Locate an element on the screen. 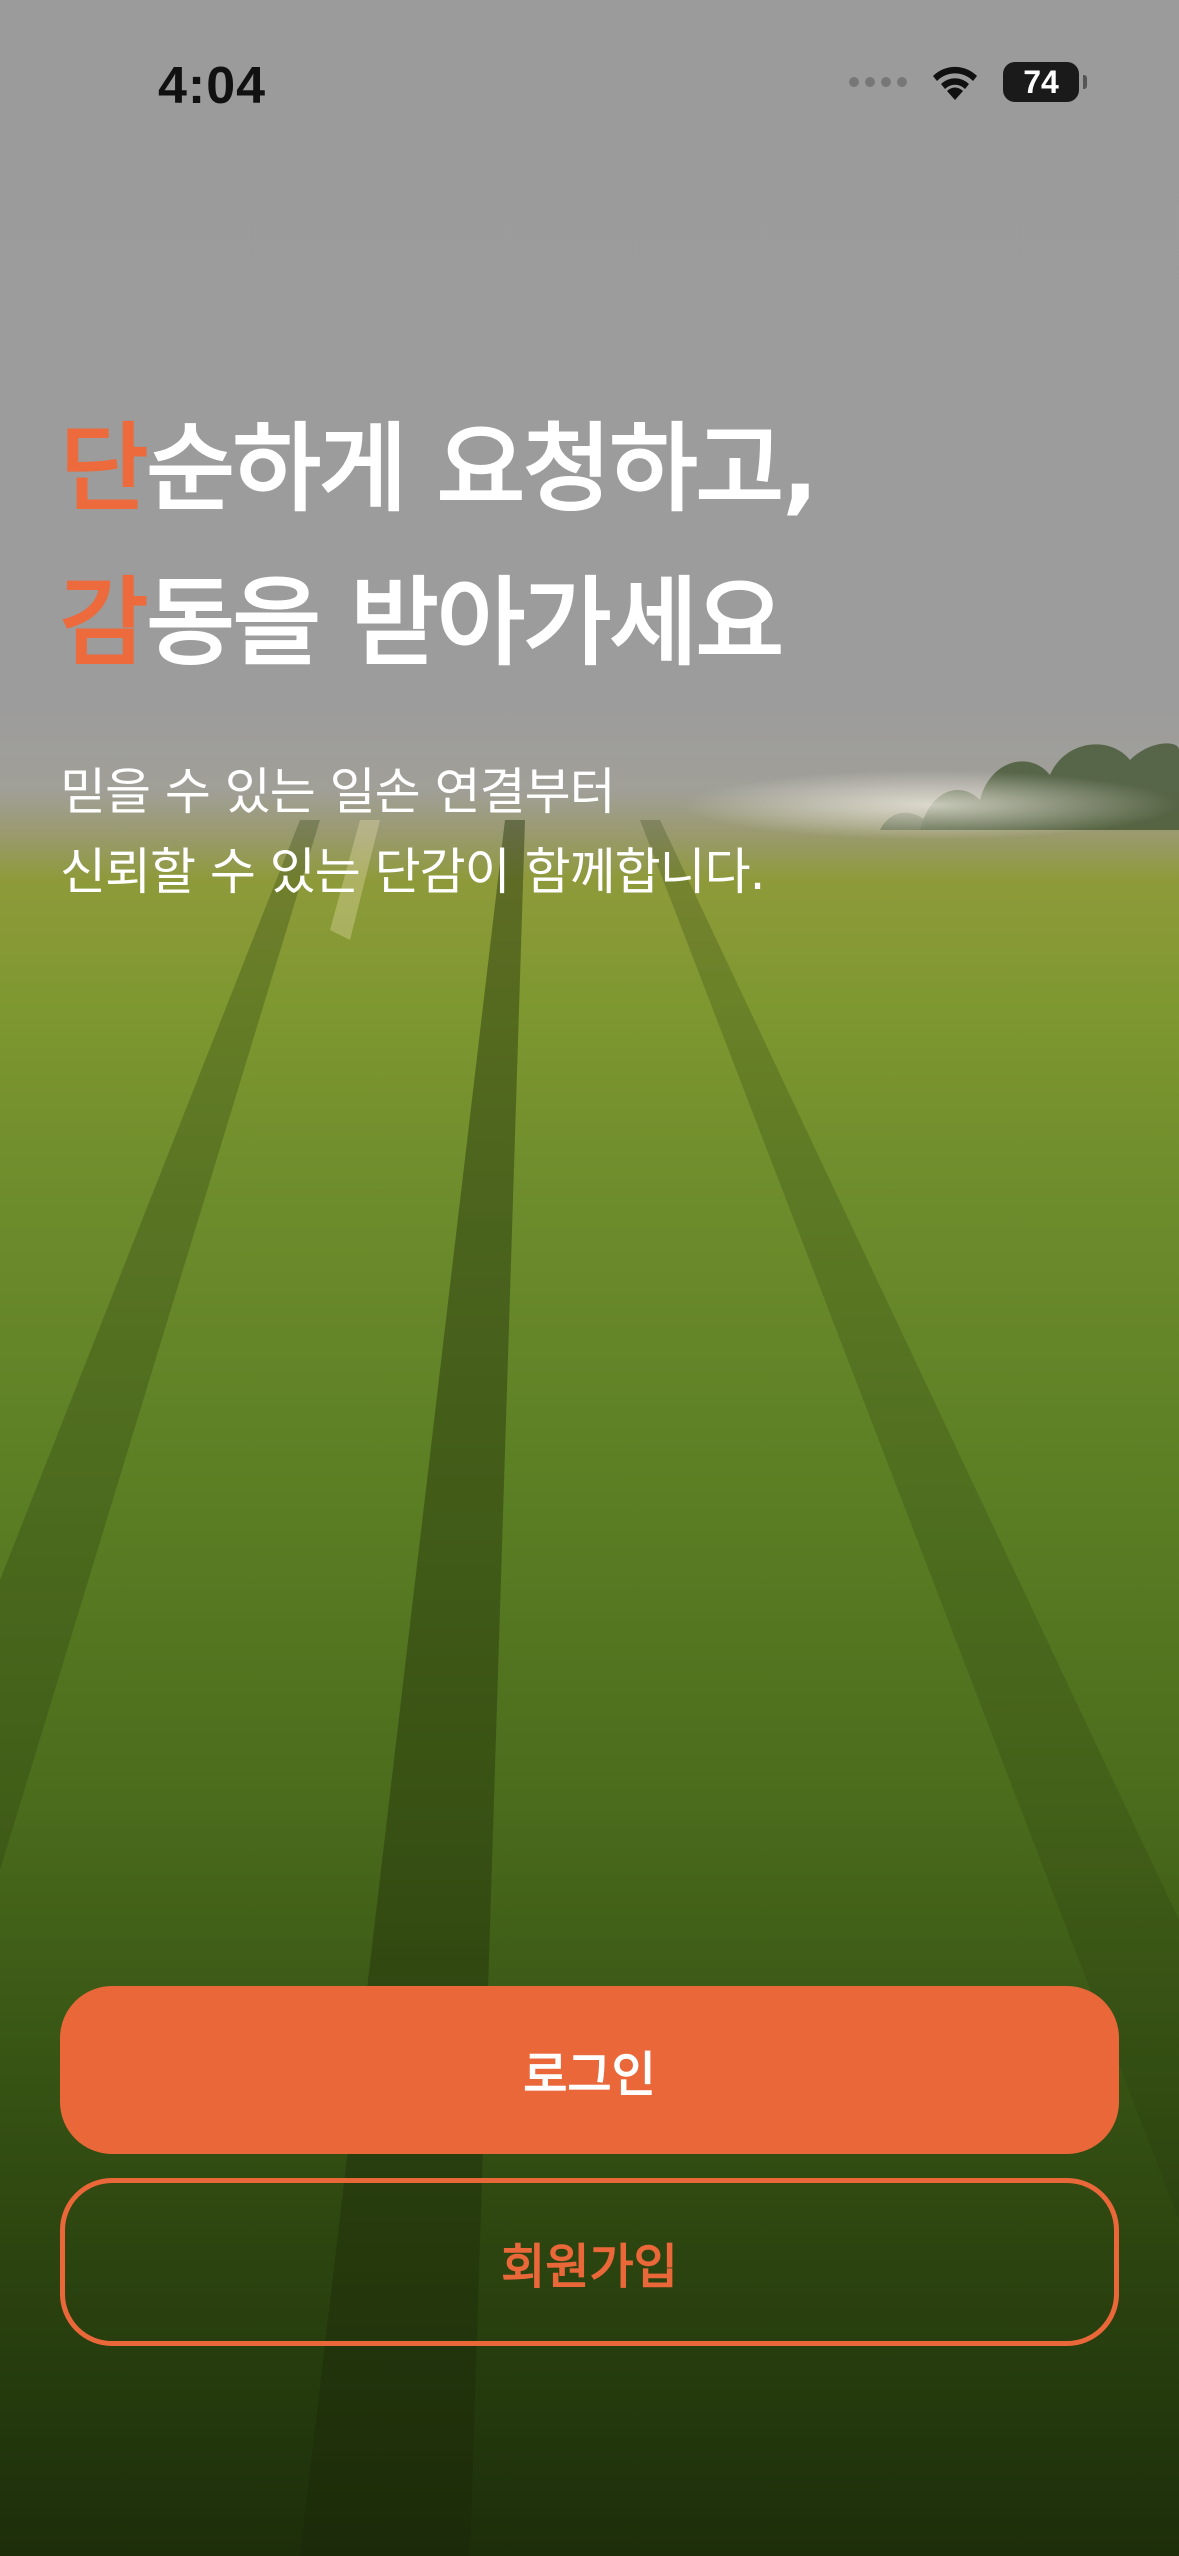 Image resolution: width=1179 pixels, height=2556 pixels. status-icons: 74 is located at coordinates (968, 82).